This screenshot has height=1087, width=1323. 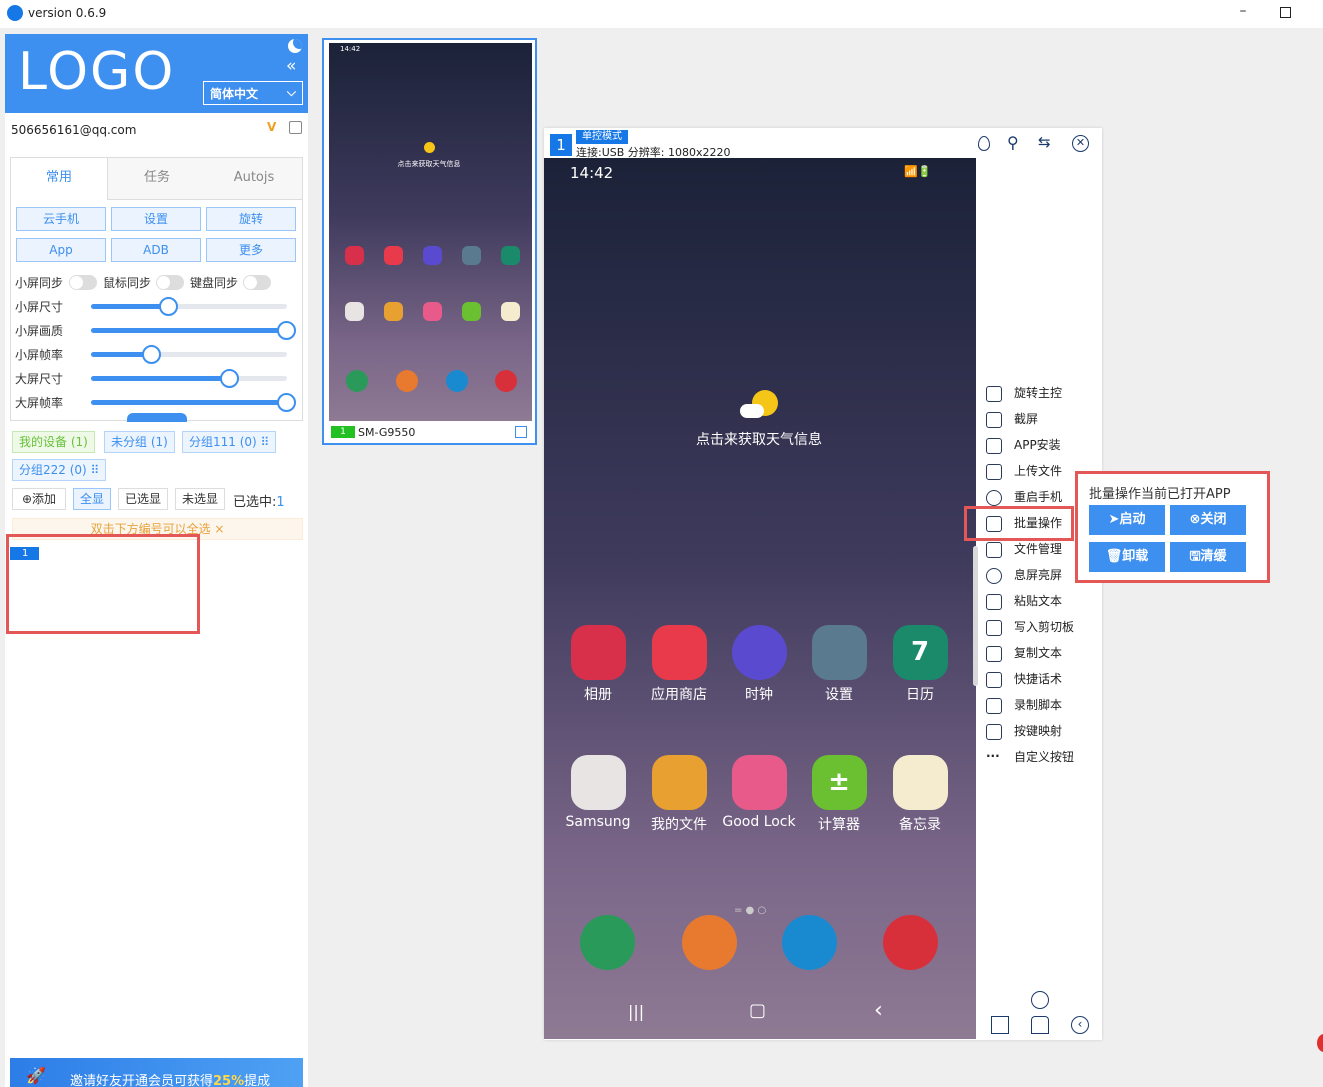 I want to click on side-label: 旋转主控, so click(x=1038, y=393).